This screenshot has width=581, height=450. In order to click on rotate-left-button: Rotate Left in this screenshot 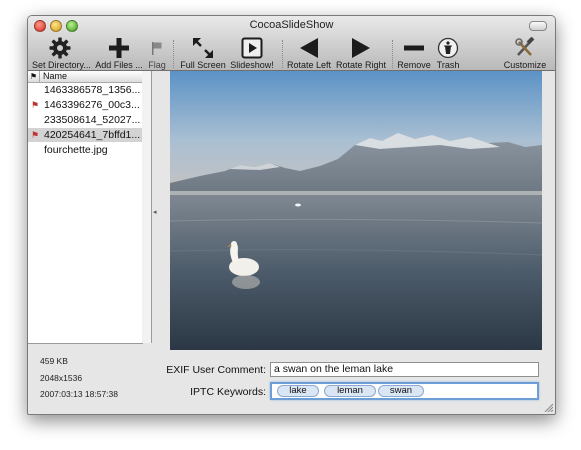, I will do `click(309, 53)`.